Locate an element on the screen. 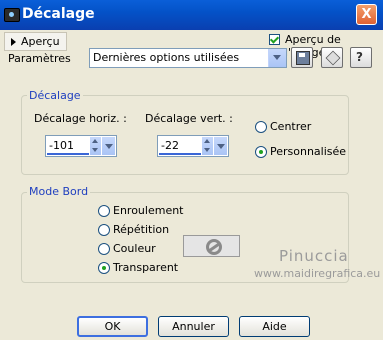  preset-select-value: Dernières options utilisées is located at coordinates (166, 57).